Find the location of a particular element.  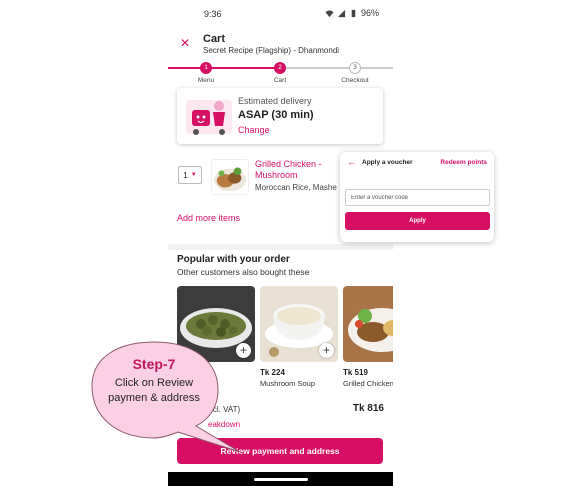

stepper-remaining-line is located at coordinates (336, 68).